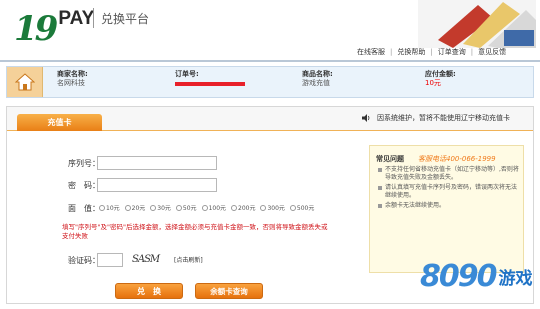 The width and height of the screenshot is (540, 309). I want to click on order-number-field: 订单号:, so click(187, 74).